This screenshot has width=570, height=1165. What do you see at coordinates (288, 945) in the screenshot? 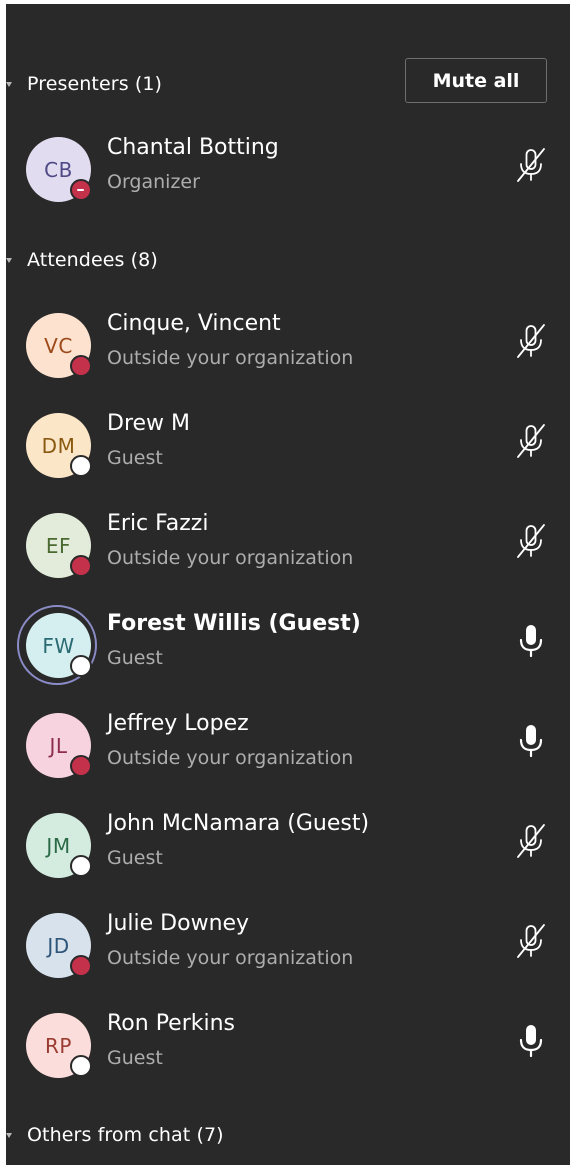
I see `participant-row: JD Julie Downey Outside your organization` at bounding box center [288, 945].